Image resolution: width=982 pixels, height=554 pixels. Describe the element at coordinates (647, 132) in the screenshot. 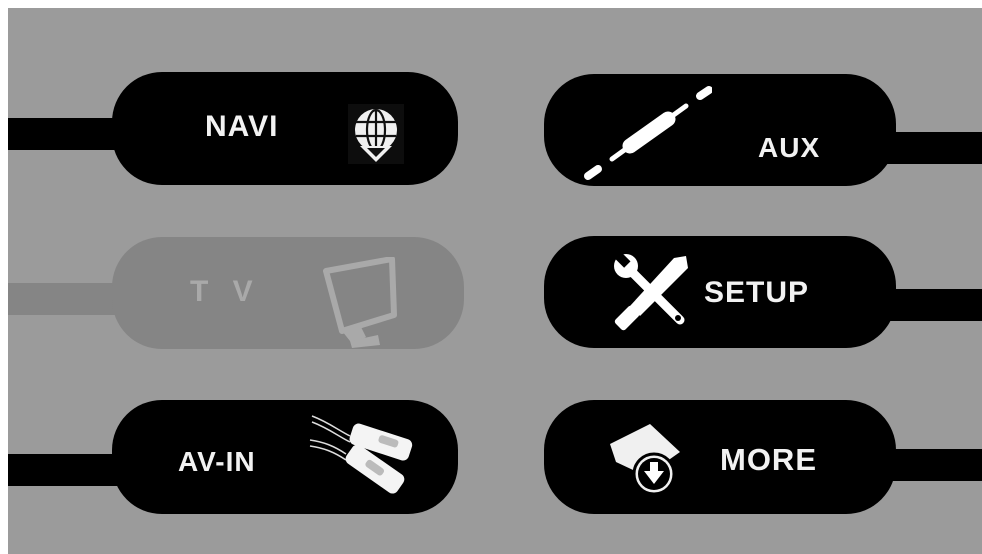

I see `cable-icon` at that location.